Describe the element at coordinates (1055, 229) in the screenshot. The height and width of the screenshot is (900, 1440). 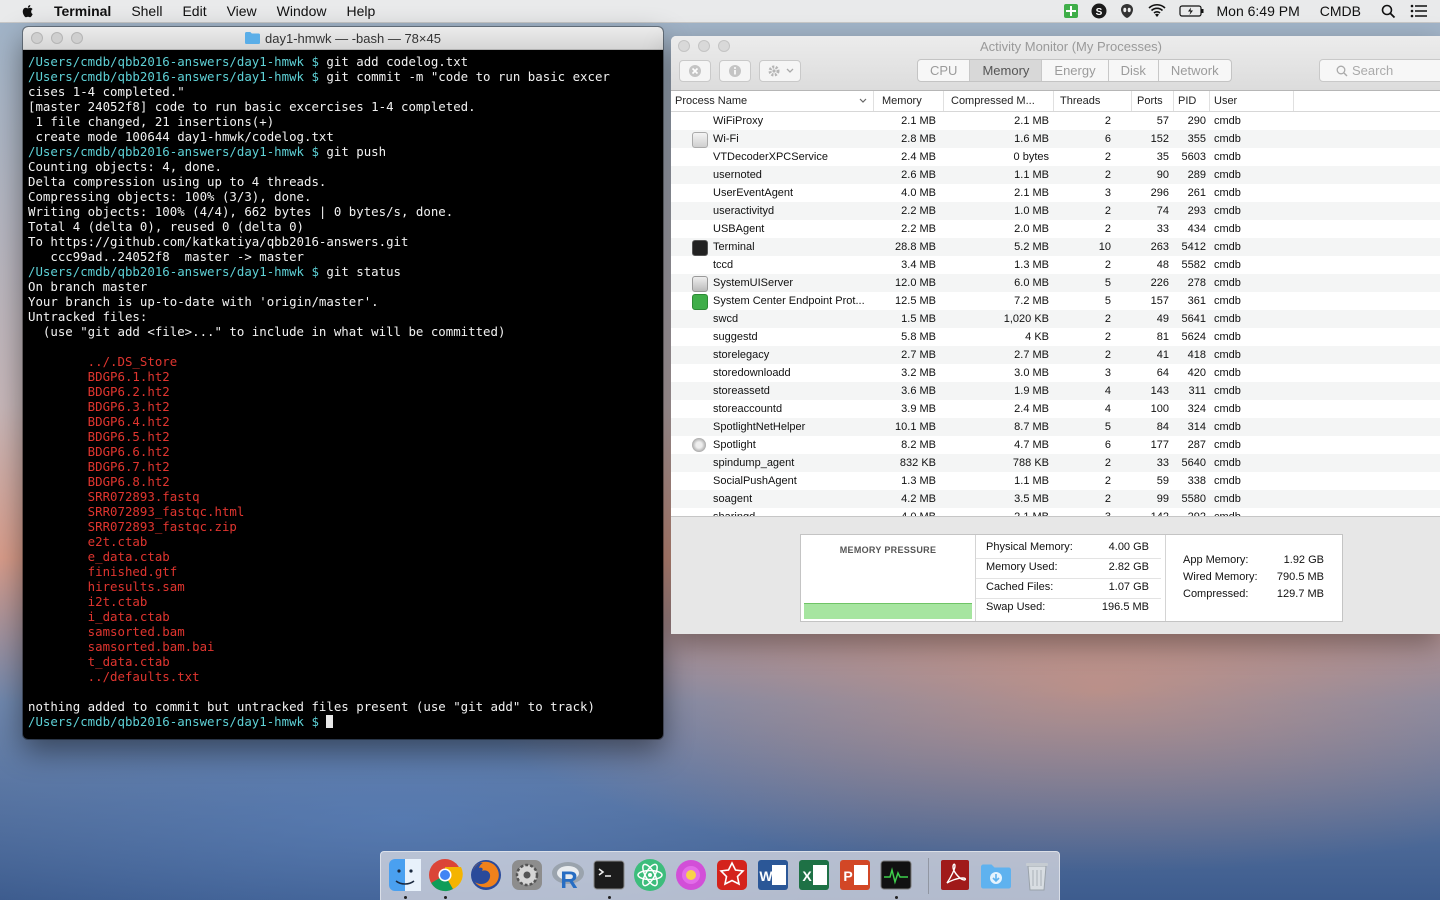
I see `table-row: USBAgent 2.2 MB 2.0 MB 2 33 434 cmdb` at that location.